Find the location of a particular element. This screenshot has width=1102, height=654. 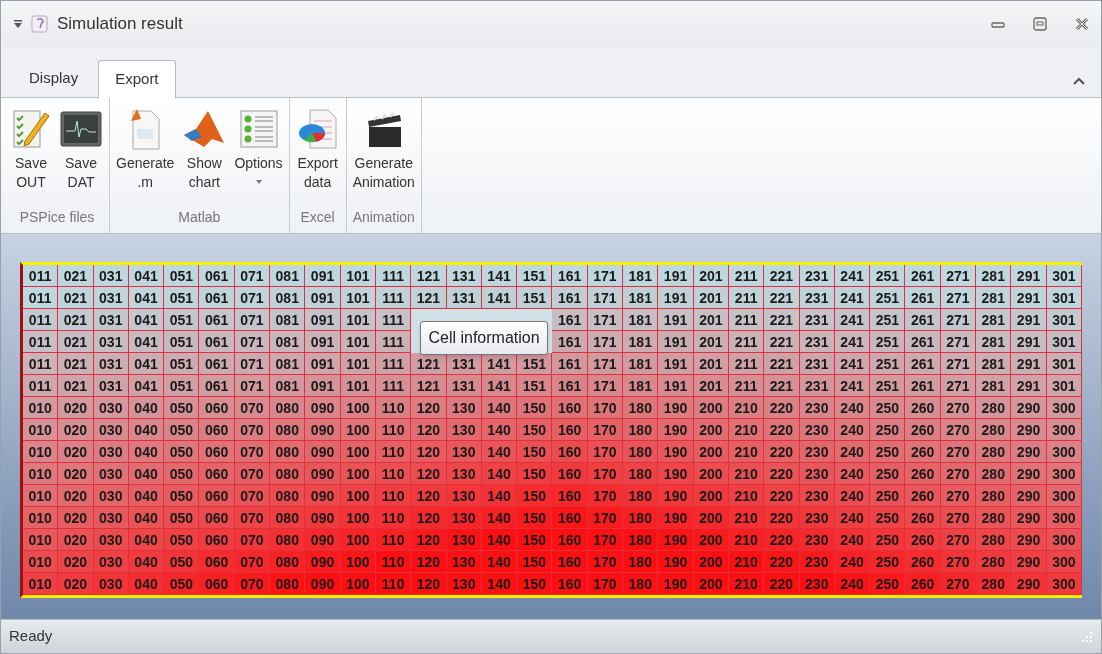

table-cell: 270 is located at coordinates (958, 474).